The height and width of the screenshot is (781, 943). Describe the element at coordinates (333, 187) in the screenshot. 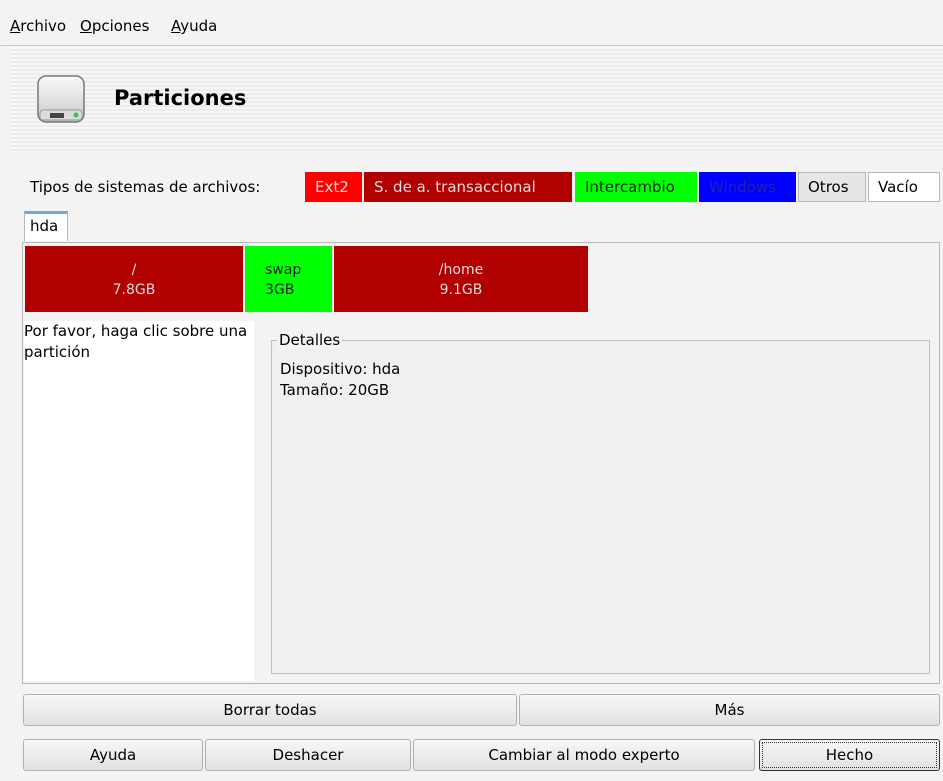

I see `legend-ext2: Ext2` at that location.